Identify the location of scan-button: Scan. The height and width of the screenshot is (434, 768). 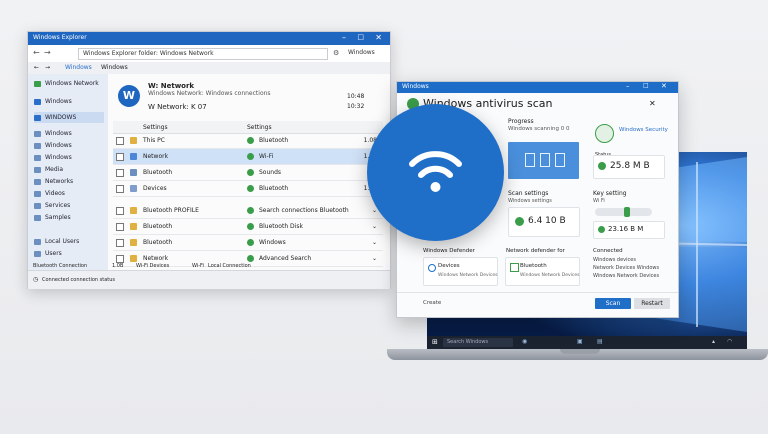
(613, 303).